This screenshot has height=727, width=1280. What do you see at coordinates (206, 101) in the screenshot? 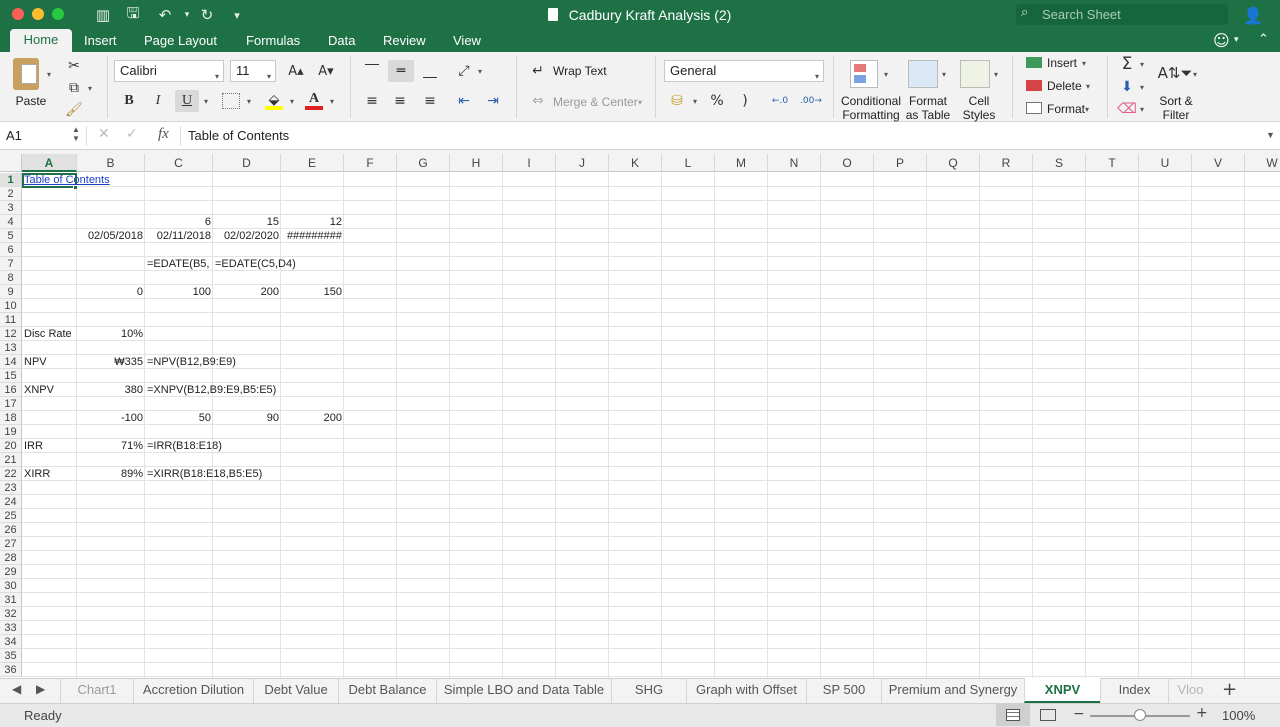
I see `underline-dropdown-icon: ▾` at bounding box center [206, 101].